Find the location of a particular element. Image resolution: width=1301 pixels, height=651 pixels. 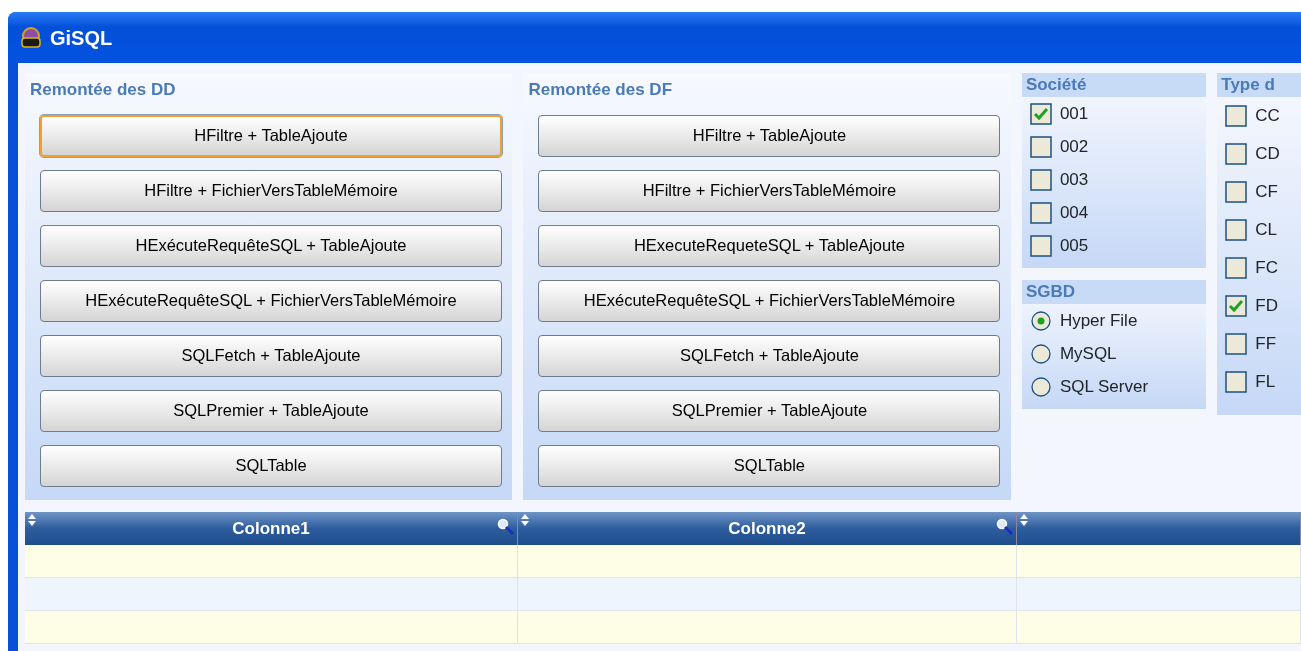

action-button: HExécuteRequêteSQL + TableAjoute is located at coordinates (271, 245).